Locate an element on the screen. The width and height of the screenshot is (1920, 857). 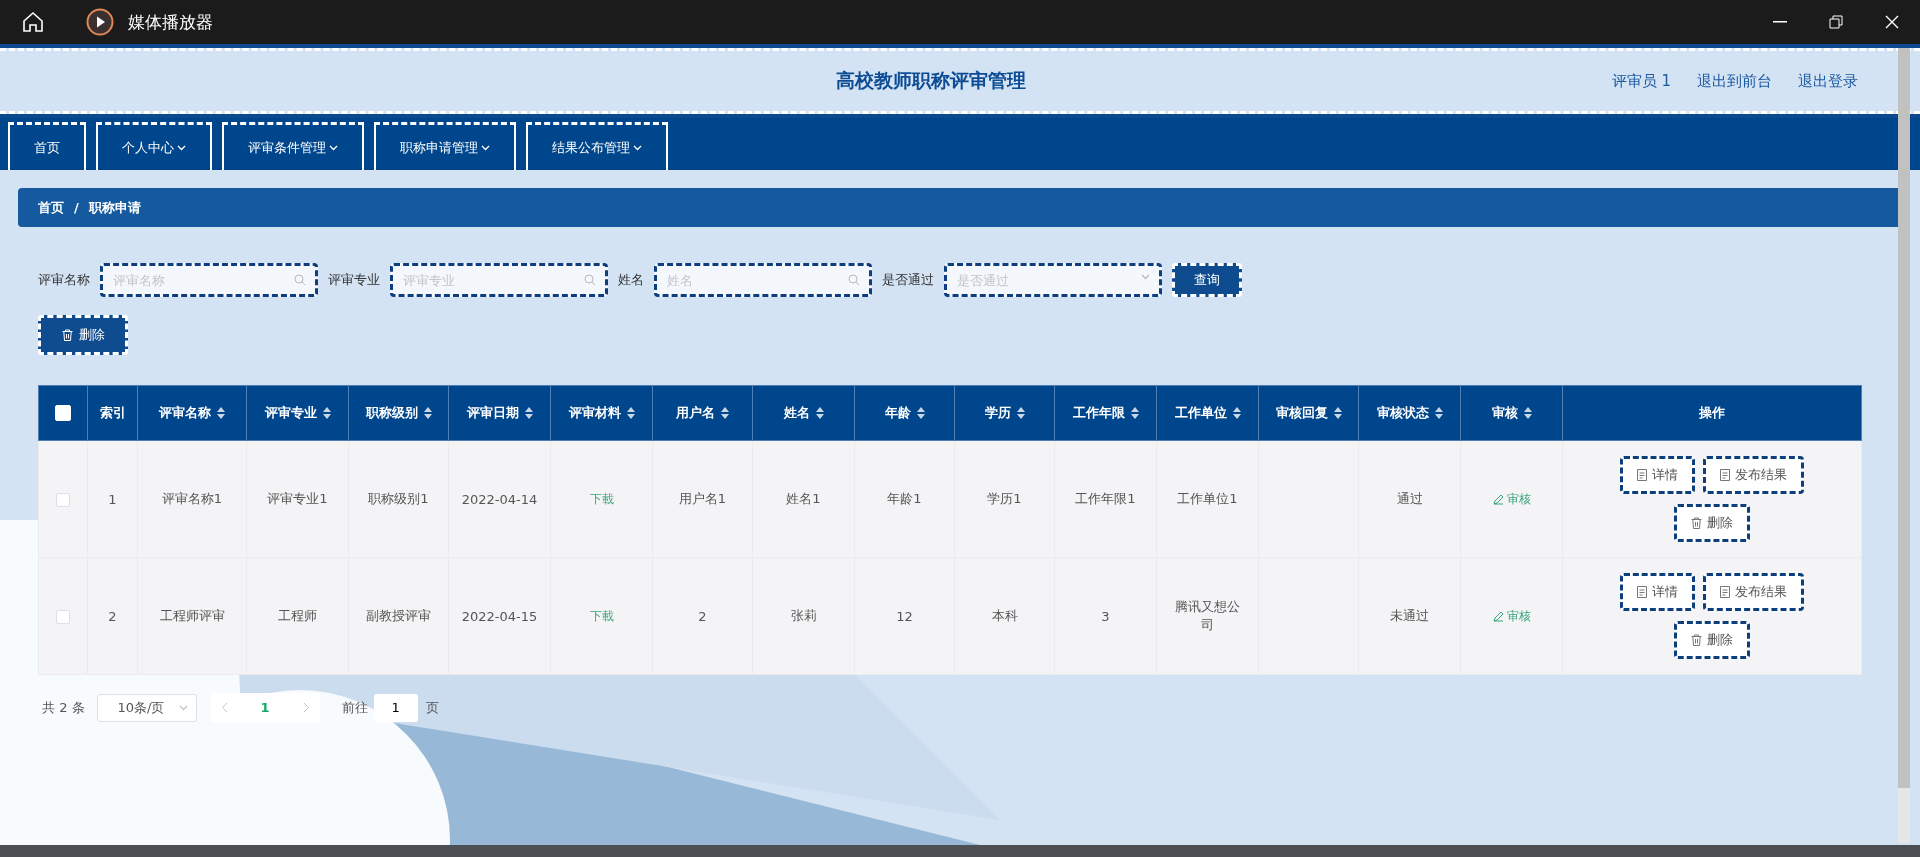
column-header: 用户名 is located at coordinates (695, 413).